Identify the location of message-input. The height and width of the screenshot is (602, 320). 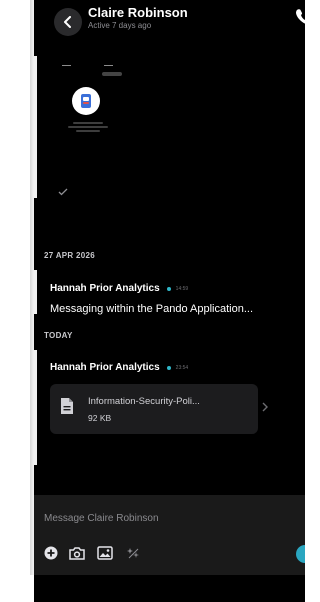
(144, 518).